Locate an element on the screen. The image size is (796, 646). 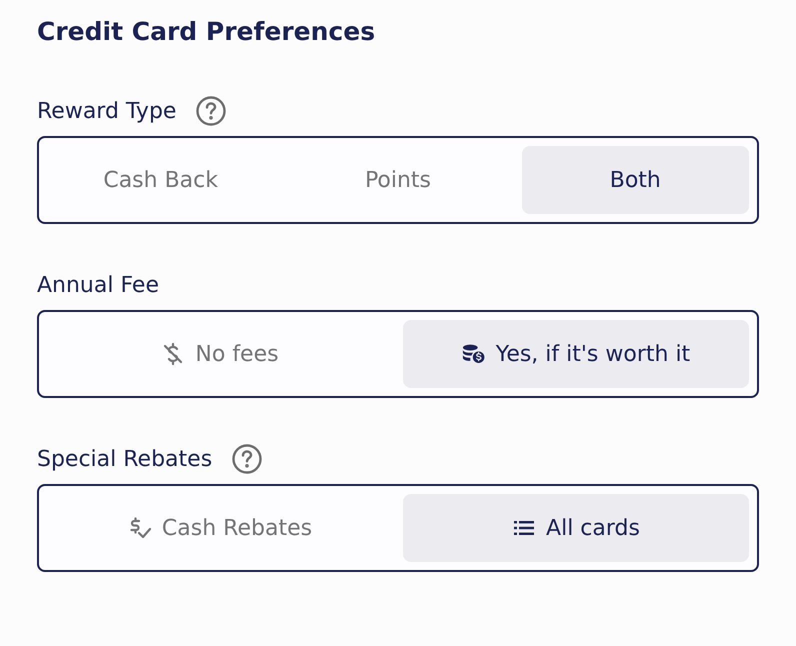
section-title: Credit Card Preferences is located at coordinates (206, 32).